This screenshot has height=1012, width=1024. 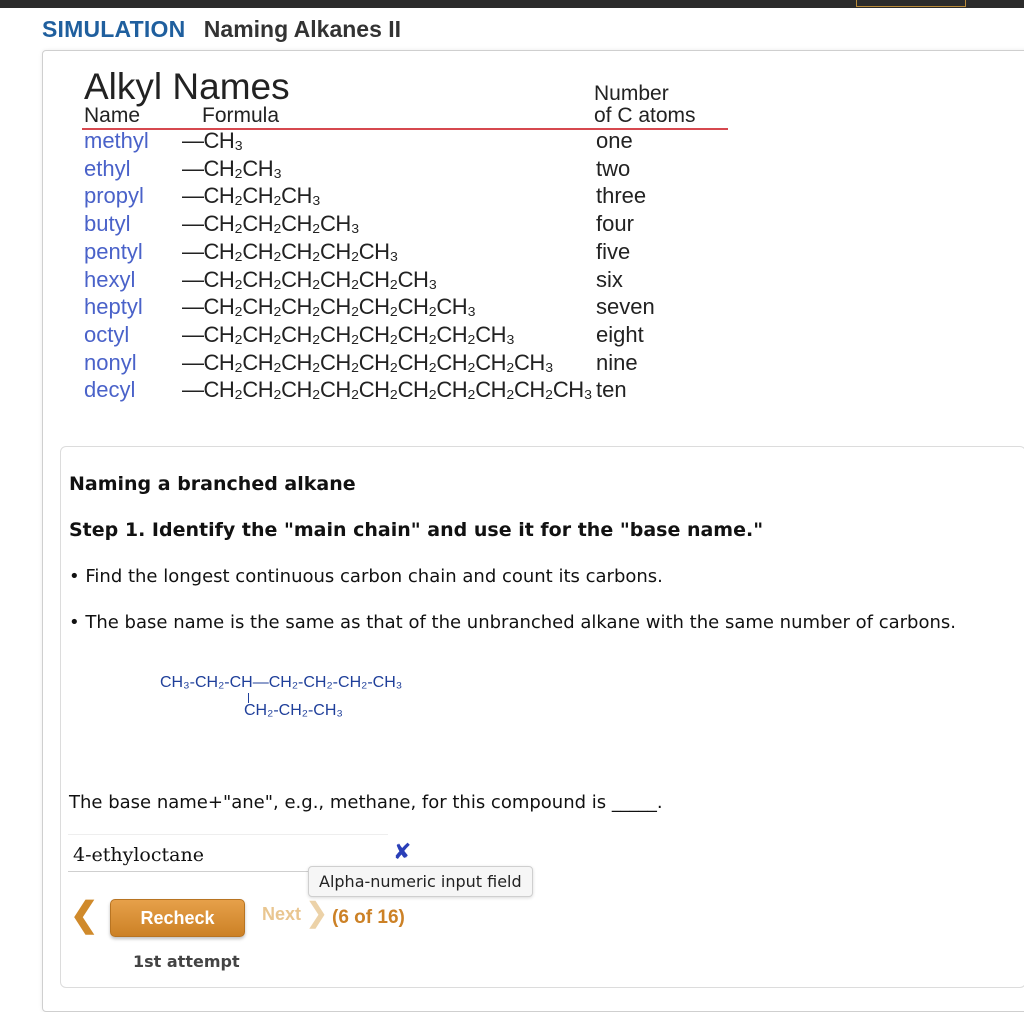 What do you see at coordinates (611, 390) in the screenshot?
I see `carbon-count: ten` at bounding box center [611, 390].